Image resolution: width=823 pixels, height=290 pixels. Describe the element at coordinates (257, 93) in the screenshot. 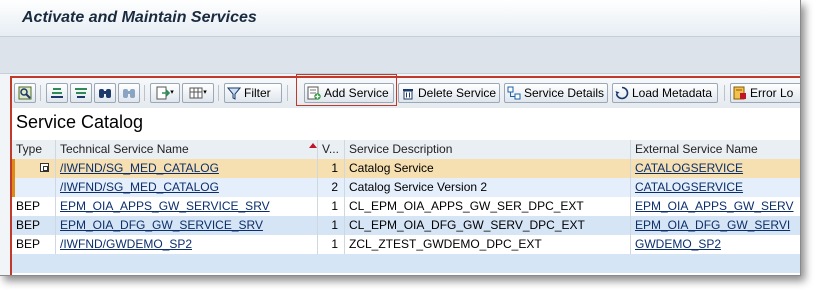

I see `filter-label: Filter` at that location.